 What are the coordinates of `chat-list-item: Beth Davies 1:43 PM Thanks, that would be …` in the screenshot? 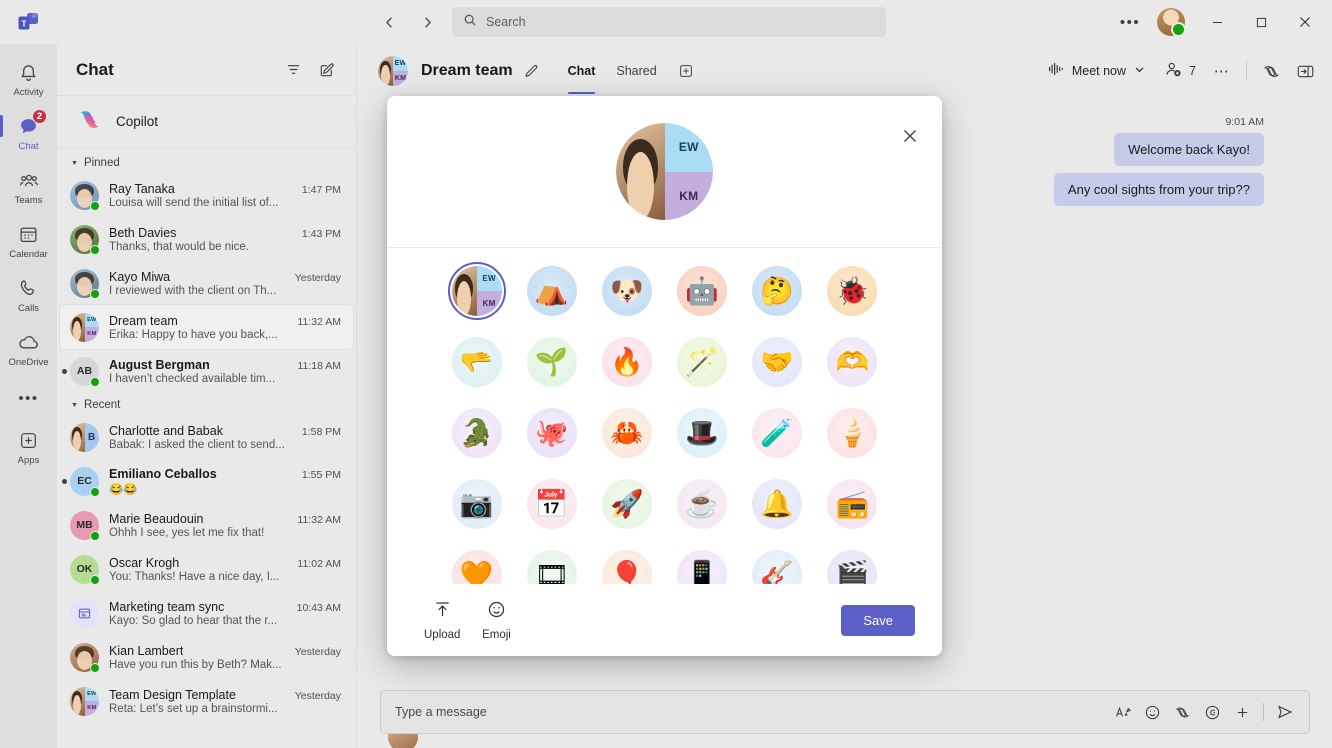 It's located at (206, 239).